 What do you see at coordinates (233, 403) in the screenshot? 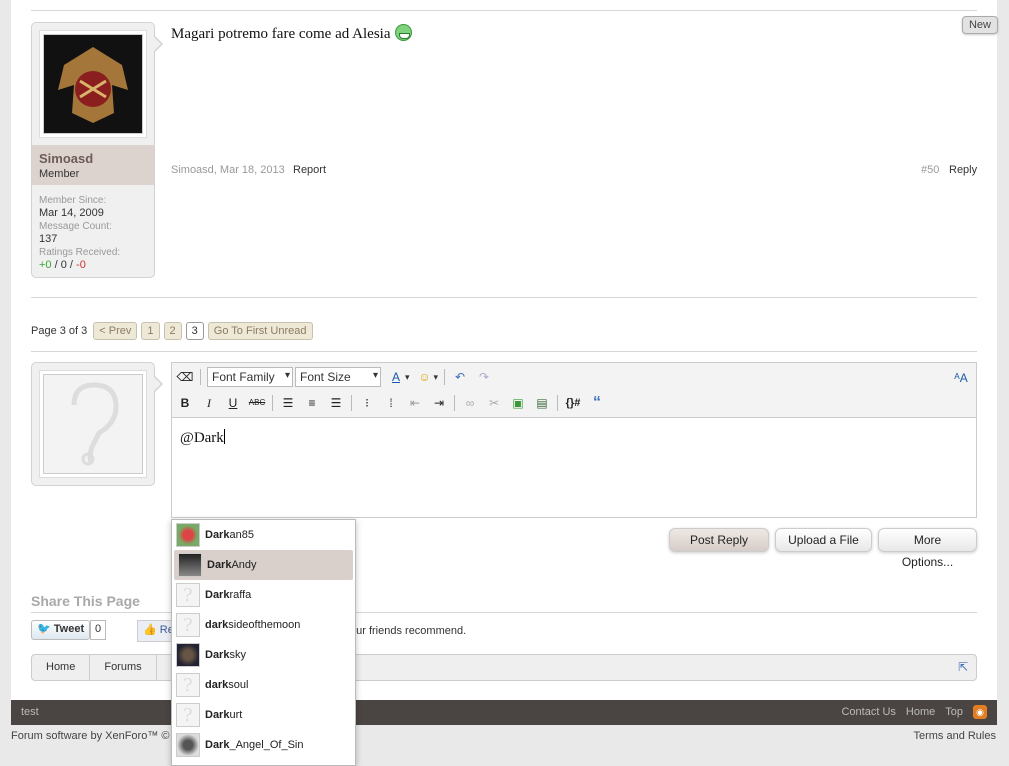
I see `underline-icon: U` at bounding box center [233, 403].